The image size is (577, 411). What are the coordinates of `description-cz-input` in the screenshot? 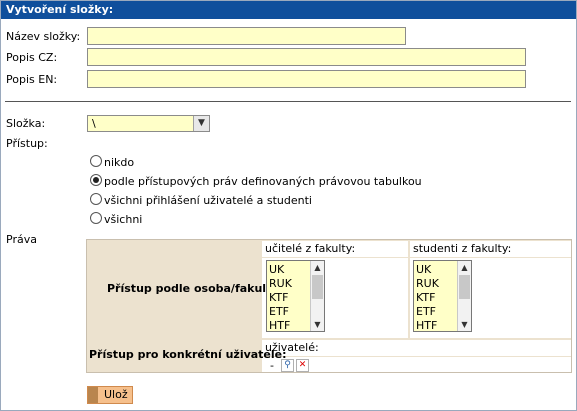 It's located at (306, 57).